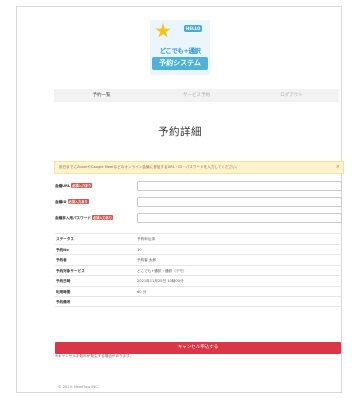 Image resolution: width=359 pixels, height=399 pixels. What do you see at coordinates (338, 167) in the screenshot?
I see `close-icon: ×` at bounding box center [338, 167].